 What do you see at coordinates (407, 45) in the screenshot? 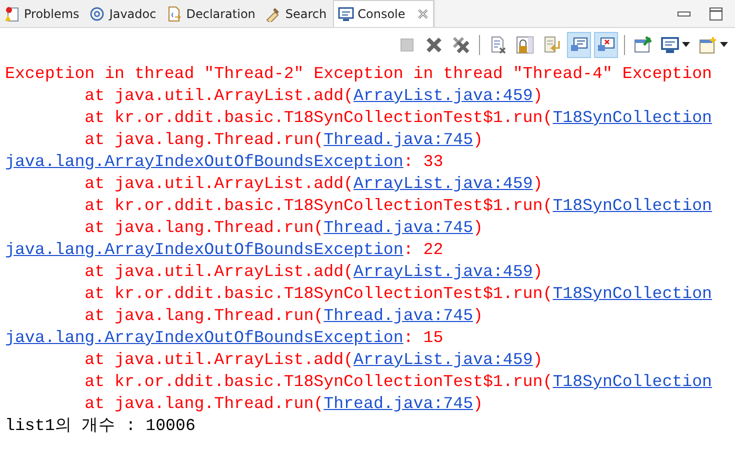
I see `stop-icon` at bounding box center [407, 45].